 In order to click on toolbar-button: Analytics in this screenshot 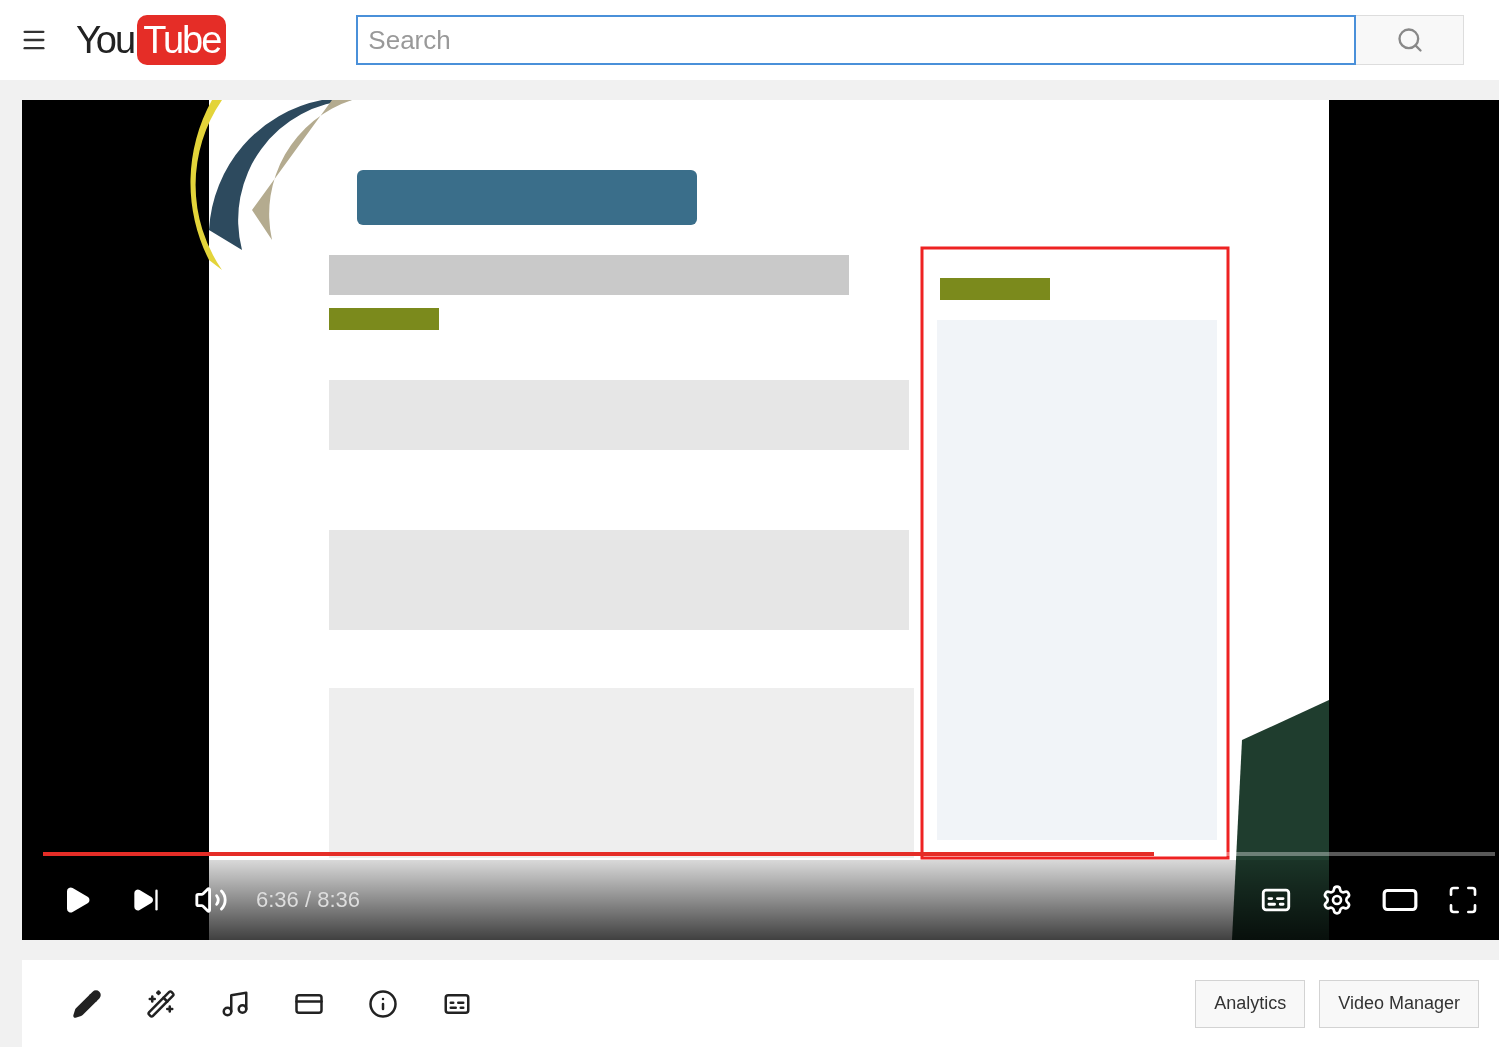, I will do `click(1250, 1003)`.